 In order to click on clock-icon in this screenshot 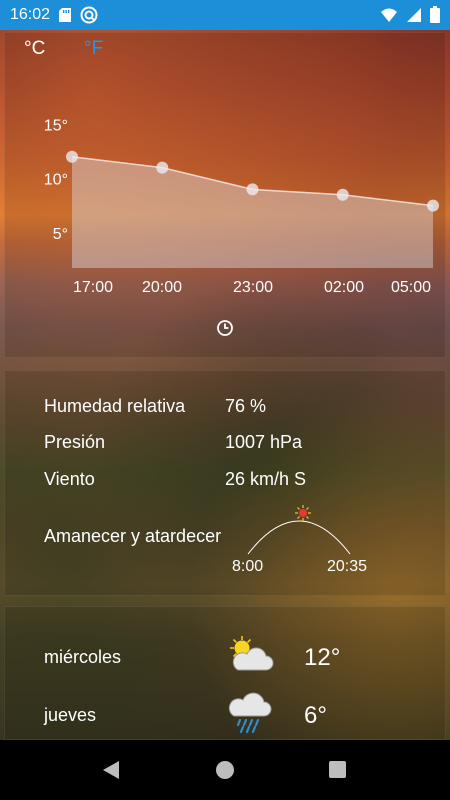, I will do `click(225, 328)`.